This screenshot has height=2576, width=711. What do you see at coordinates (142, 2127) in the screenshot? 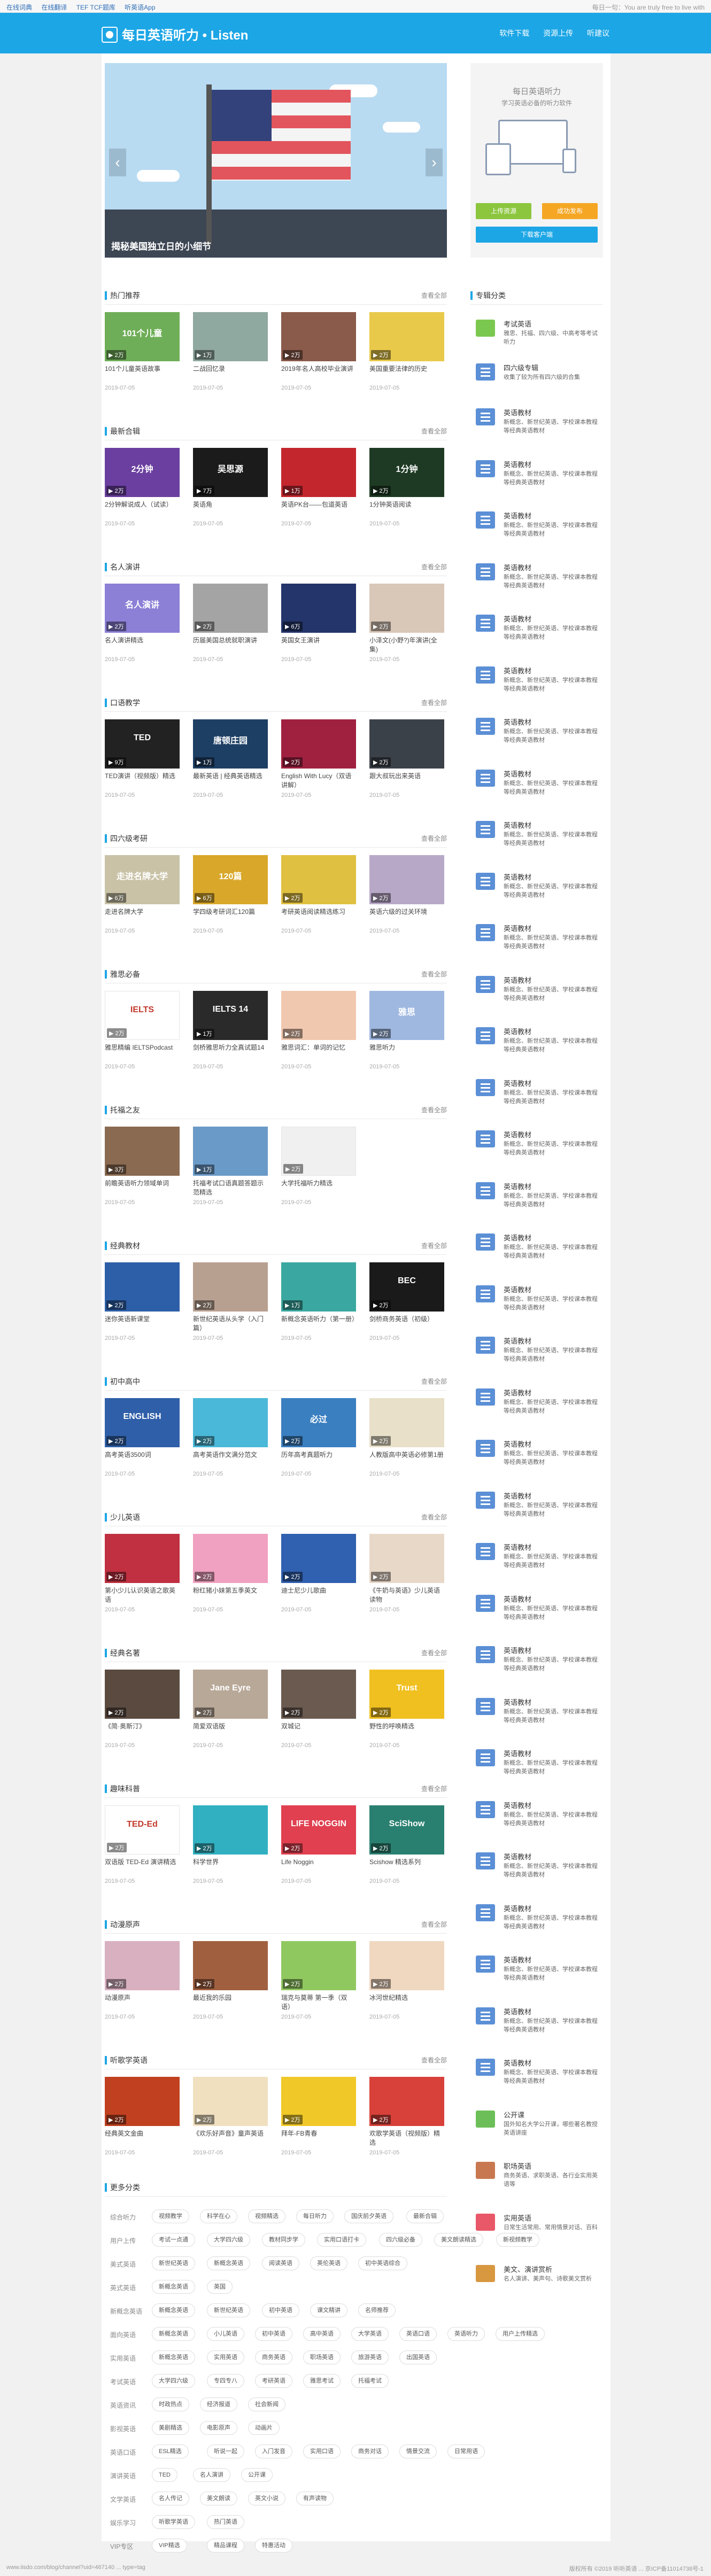
I see `album-card: ▶ 2万 经典英文金曲 2019-07-05` at bounding box center [142, 2127].